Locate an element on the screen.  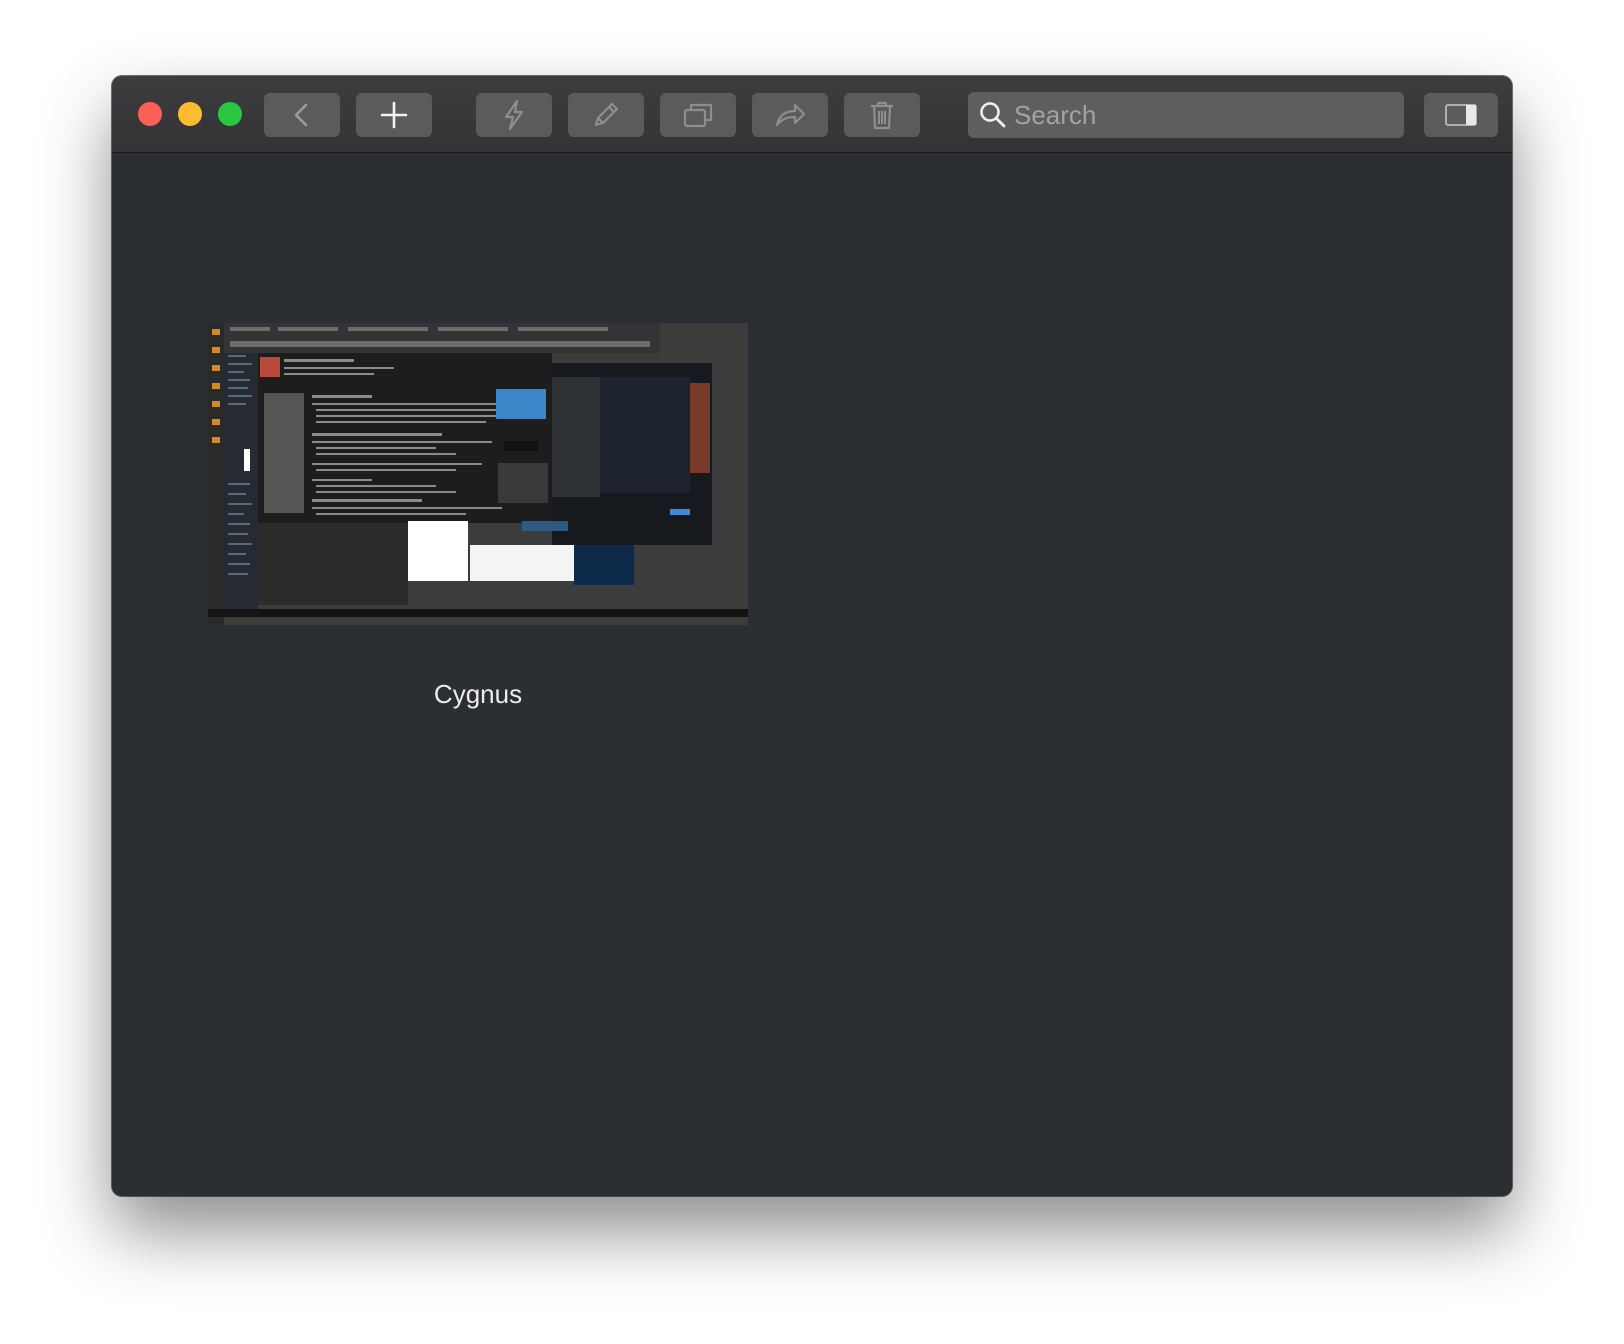
edit-button is located at coordinates (606, 115).